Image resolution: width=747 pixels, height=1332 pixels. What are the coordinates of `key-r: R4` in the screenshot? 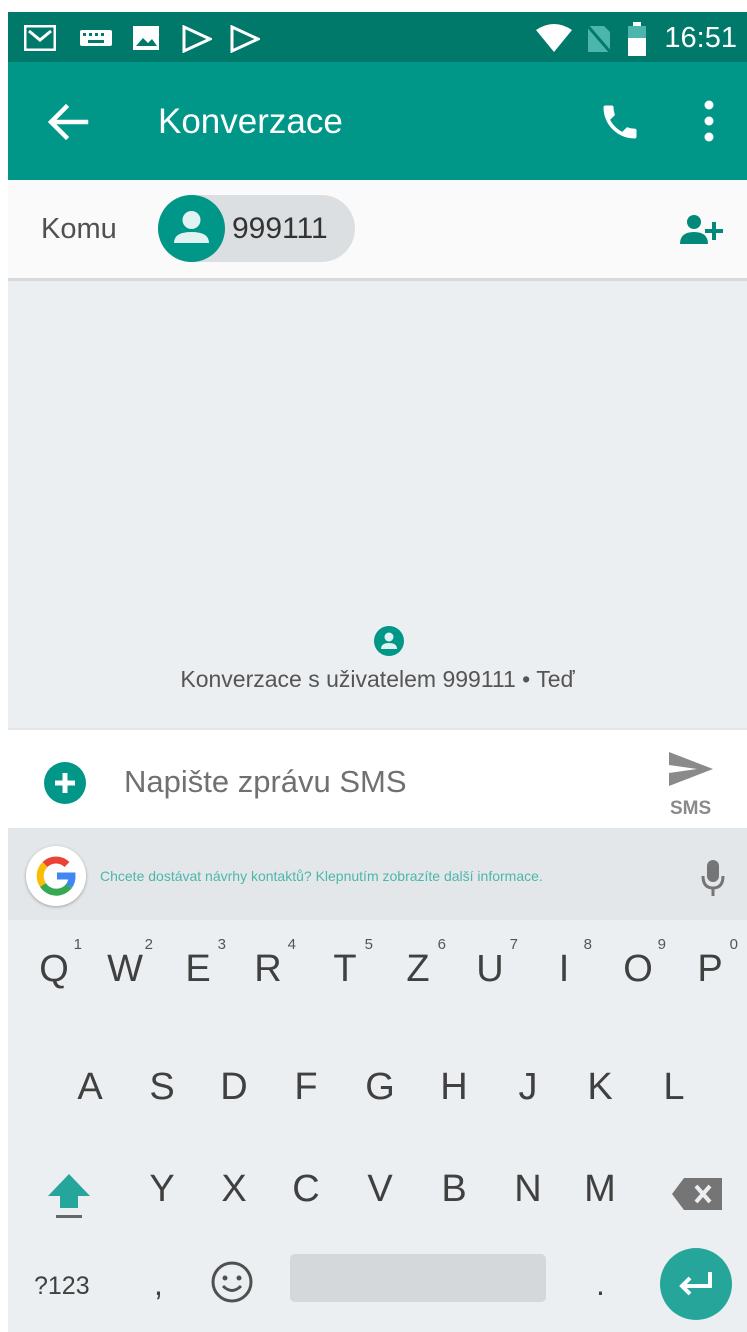 It's located at (268, 963).